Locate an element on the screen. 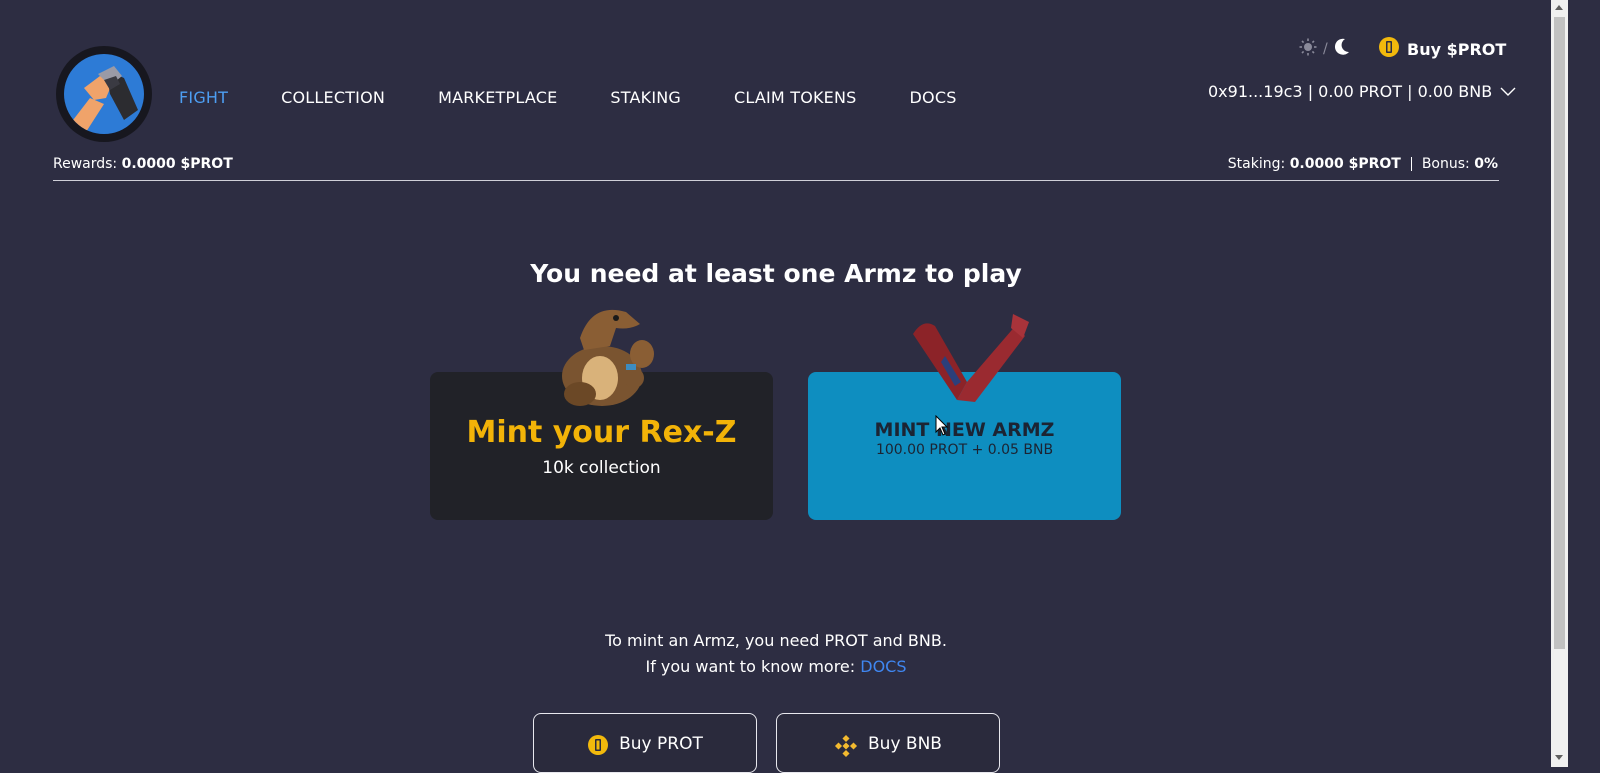 This screenshot has height=773, width=1600. logo is located at coordinates (104, 94).